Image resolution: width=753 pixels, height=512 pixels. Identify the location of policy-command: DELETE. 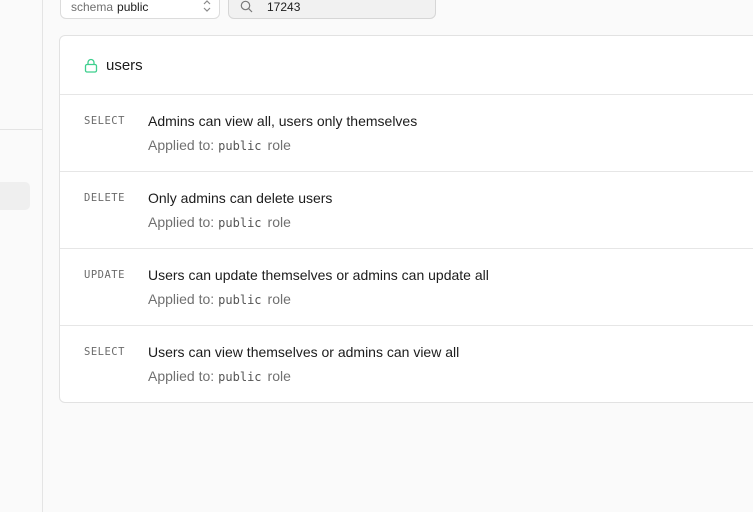
(104, 198).